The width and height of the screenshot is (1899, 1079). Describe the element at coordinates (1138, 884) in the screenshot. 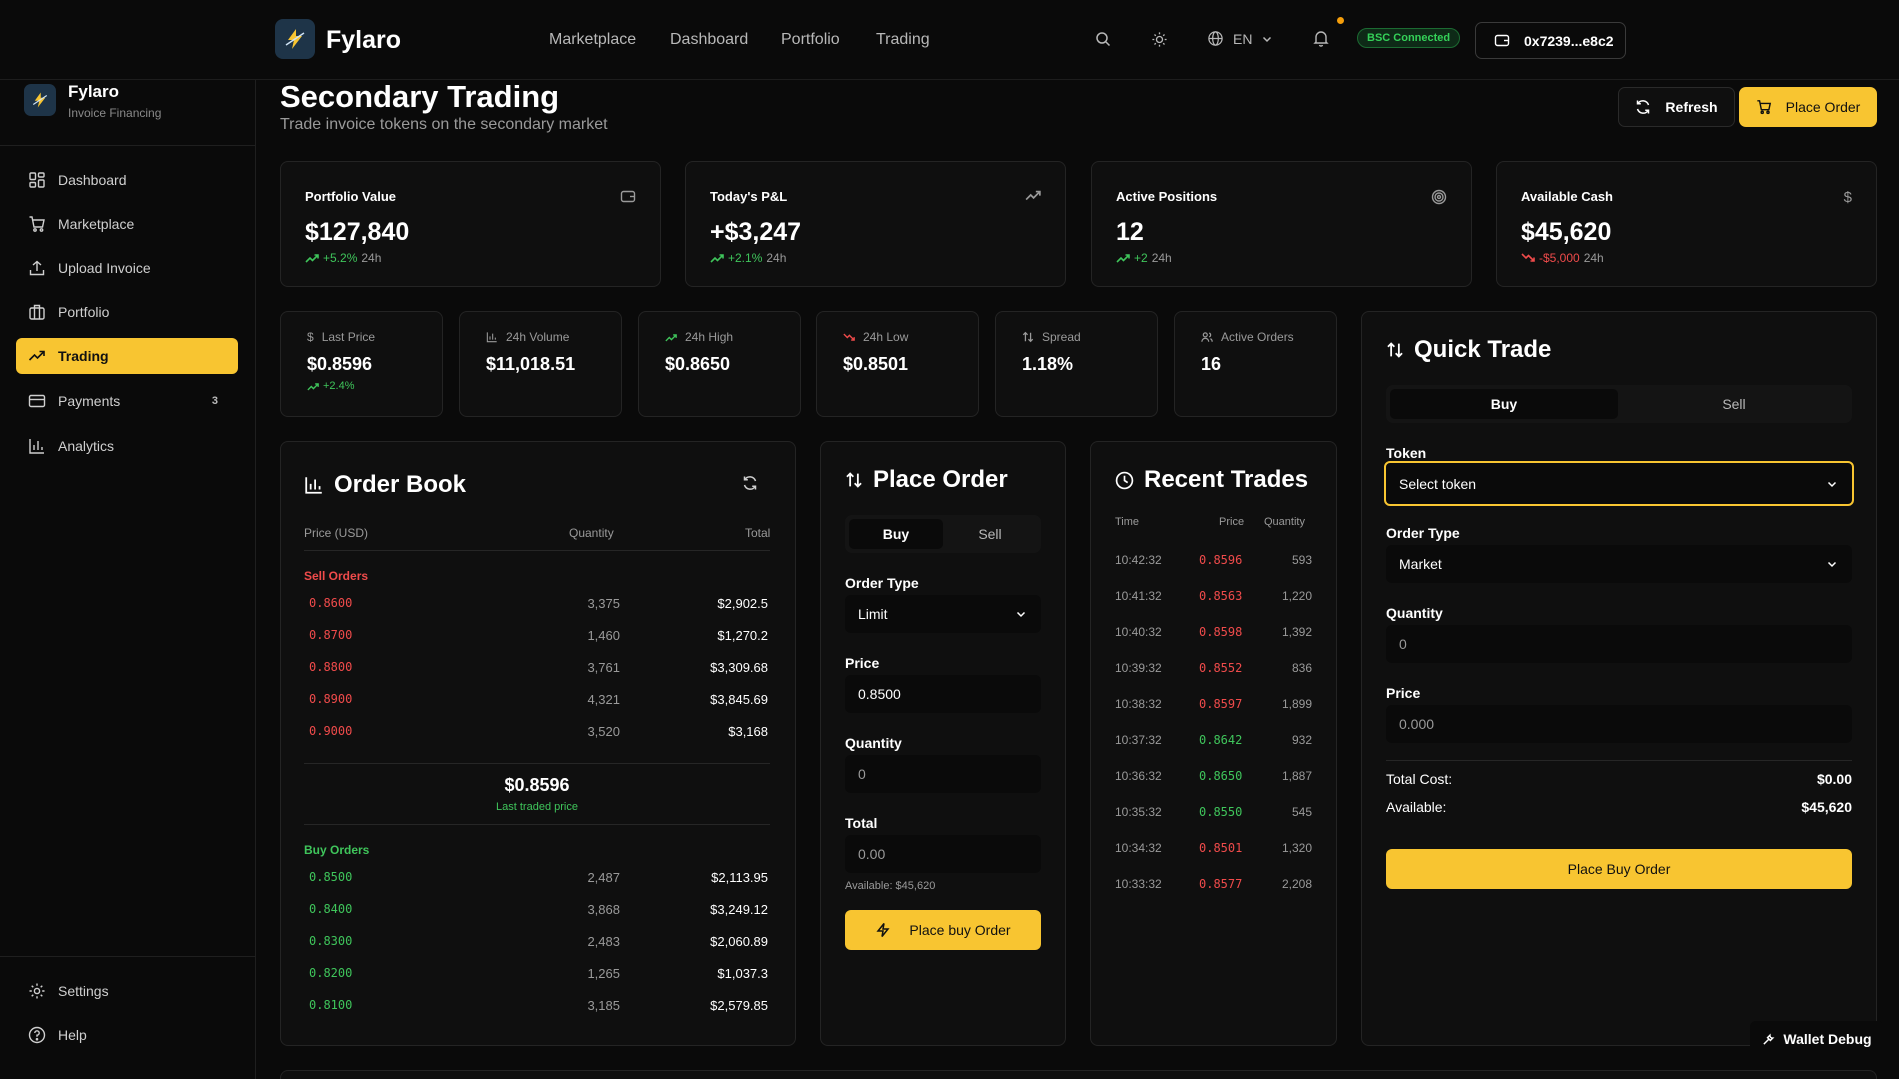

I see `trade-time: 10:33:32` at that location.